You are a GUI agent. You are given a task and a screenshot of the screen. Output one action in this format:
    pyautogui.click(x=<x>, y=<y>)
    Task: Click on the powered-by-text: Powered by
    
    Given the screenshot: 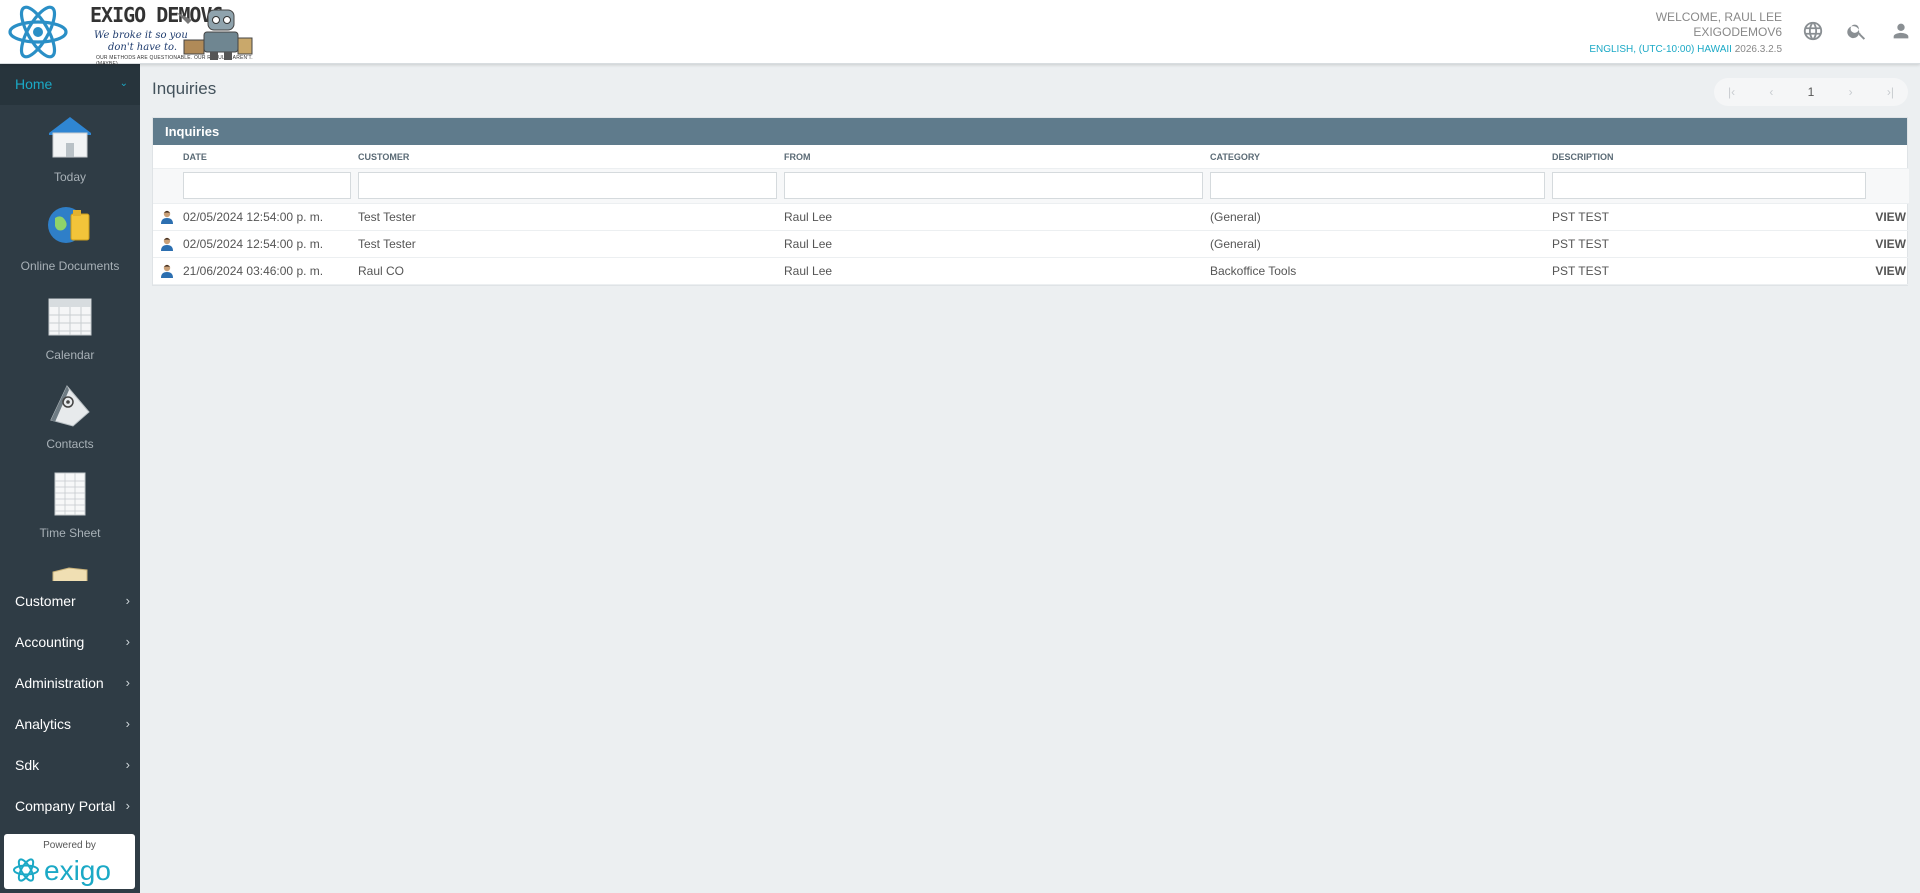 What is the action you would take?
    pyautogui.click(x=69, y=845)
    